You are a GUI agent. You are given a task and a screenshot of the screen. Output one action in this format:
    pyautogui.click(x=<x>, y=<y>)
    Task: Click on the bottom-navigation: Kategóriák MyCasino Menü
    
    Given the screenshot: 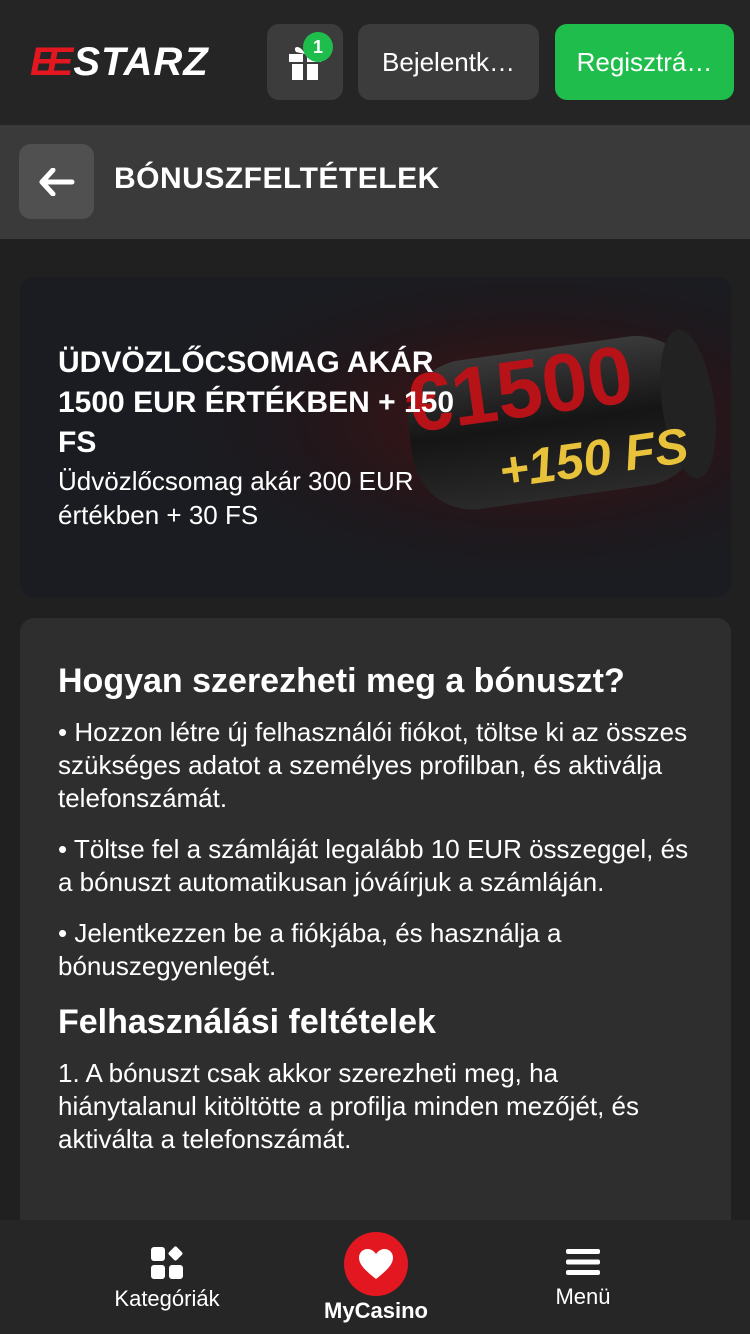 What is the action you would take?
    pyautogui.click(x=375, y=1277)
    